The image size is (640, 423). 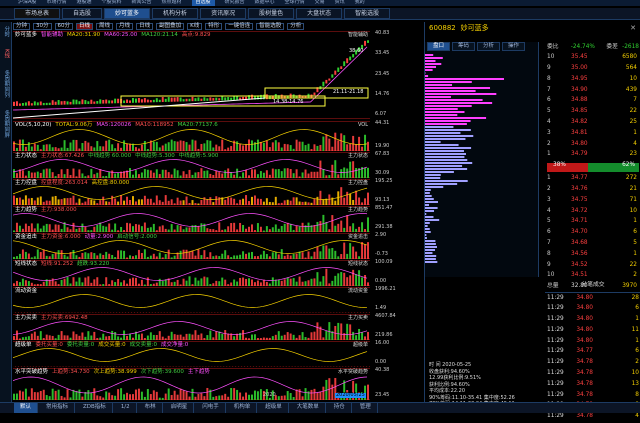 I want to click on top-menu-item: 港股通, so click(x=83, y=3).